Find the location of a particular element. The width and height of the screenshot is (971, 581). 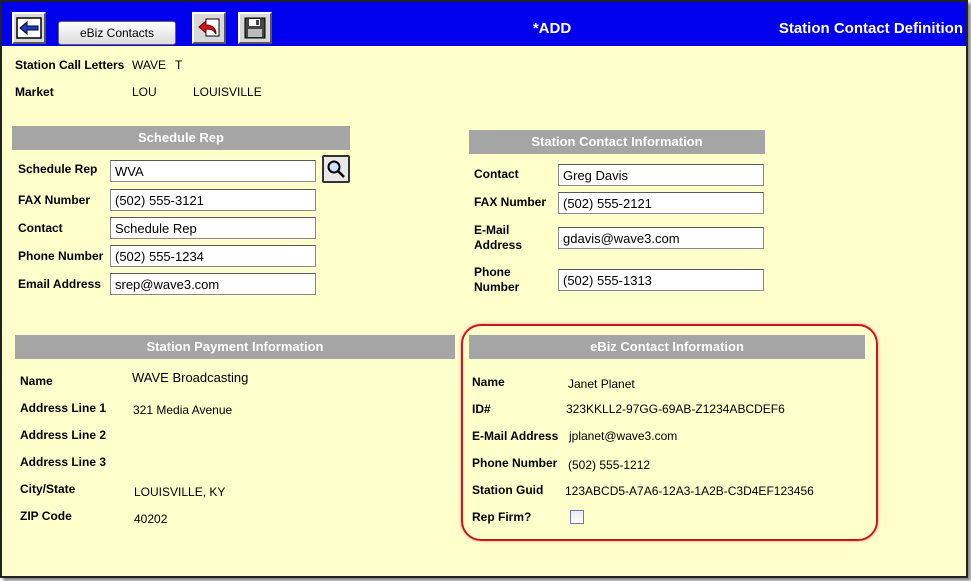

ebiz-phone-value: (502) 555-1212 is located at coordinates (609, 465).